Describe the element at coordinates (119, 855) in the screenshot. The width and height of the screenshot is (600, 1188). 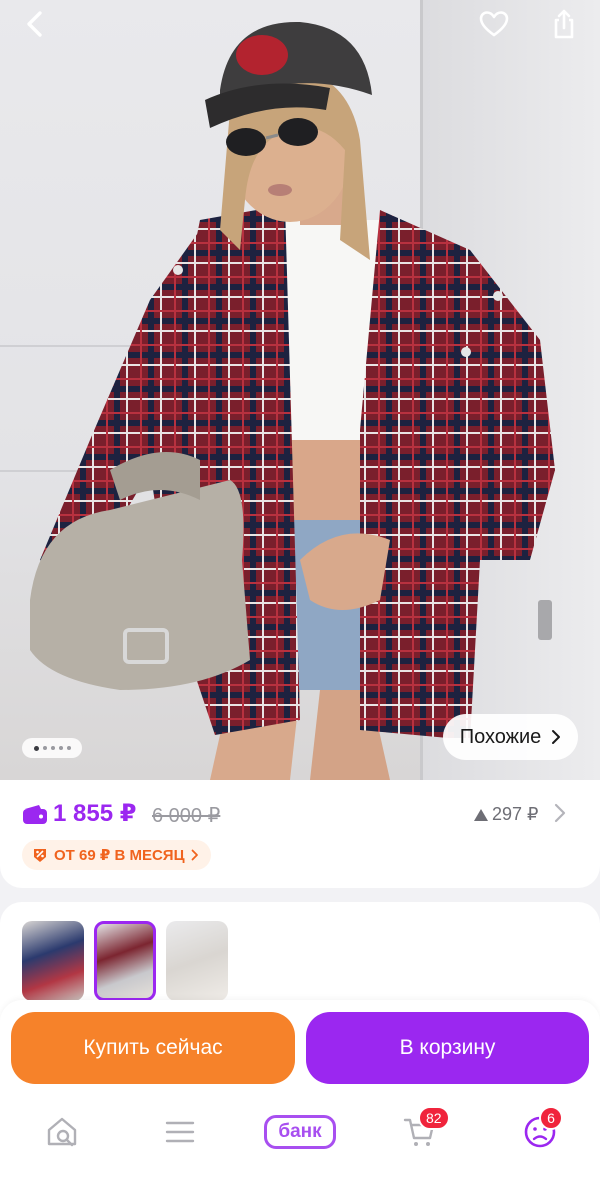
I see `installment-label: ОТ 69 ₽ В МЕСЯЦ` at that location.